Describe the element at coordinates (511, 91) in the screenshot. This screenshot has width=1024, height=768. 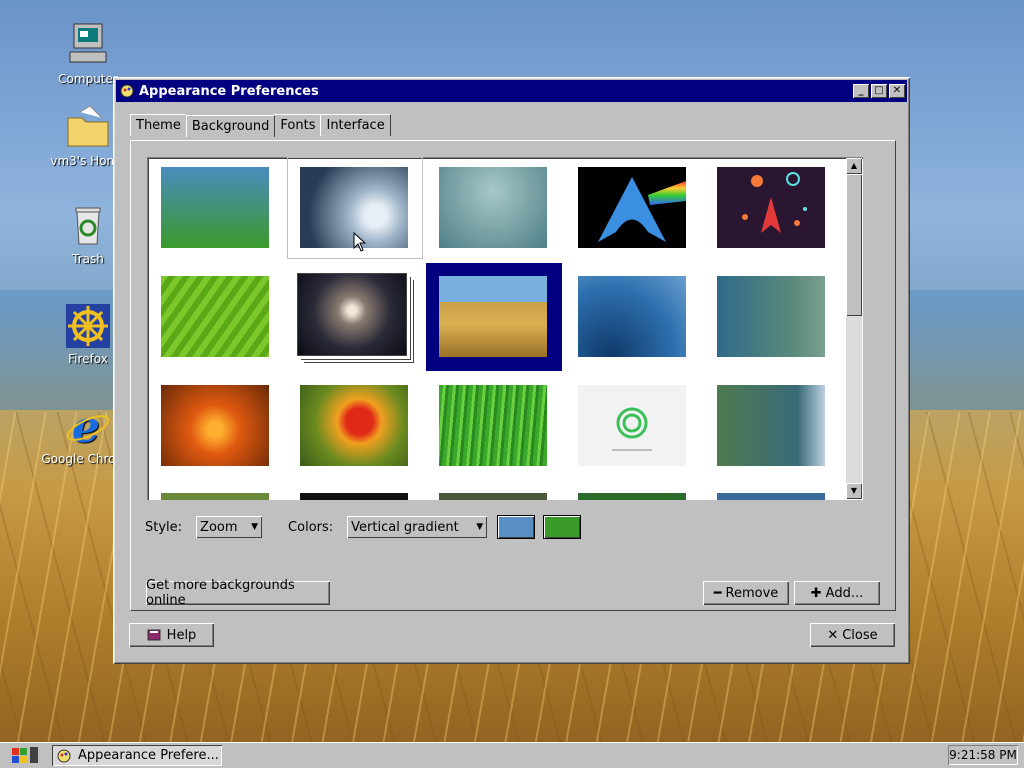
I see `window-titlebar: Appearance Preferences _ □ ✕` at that location.